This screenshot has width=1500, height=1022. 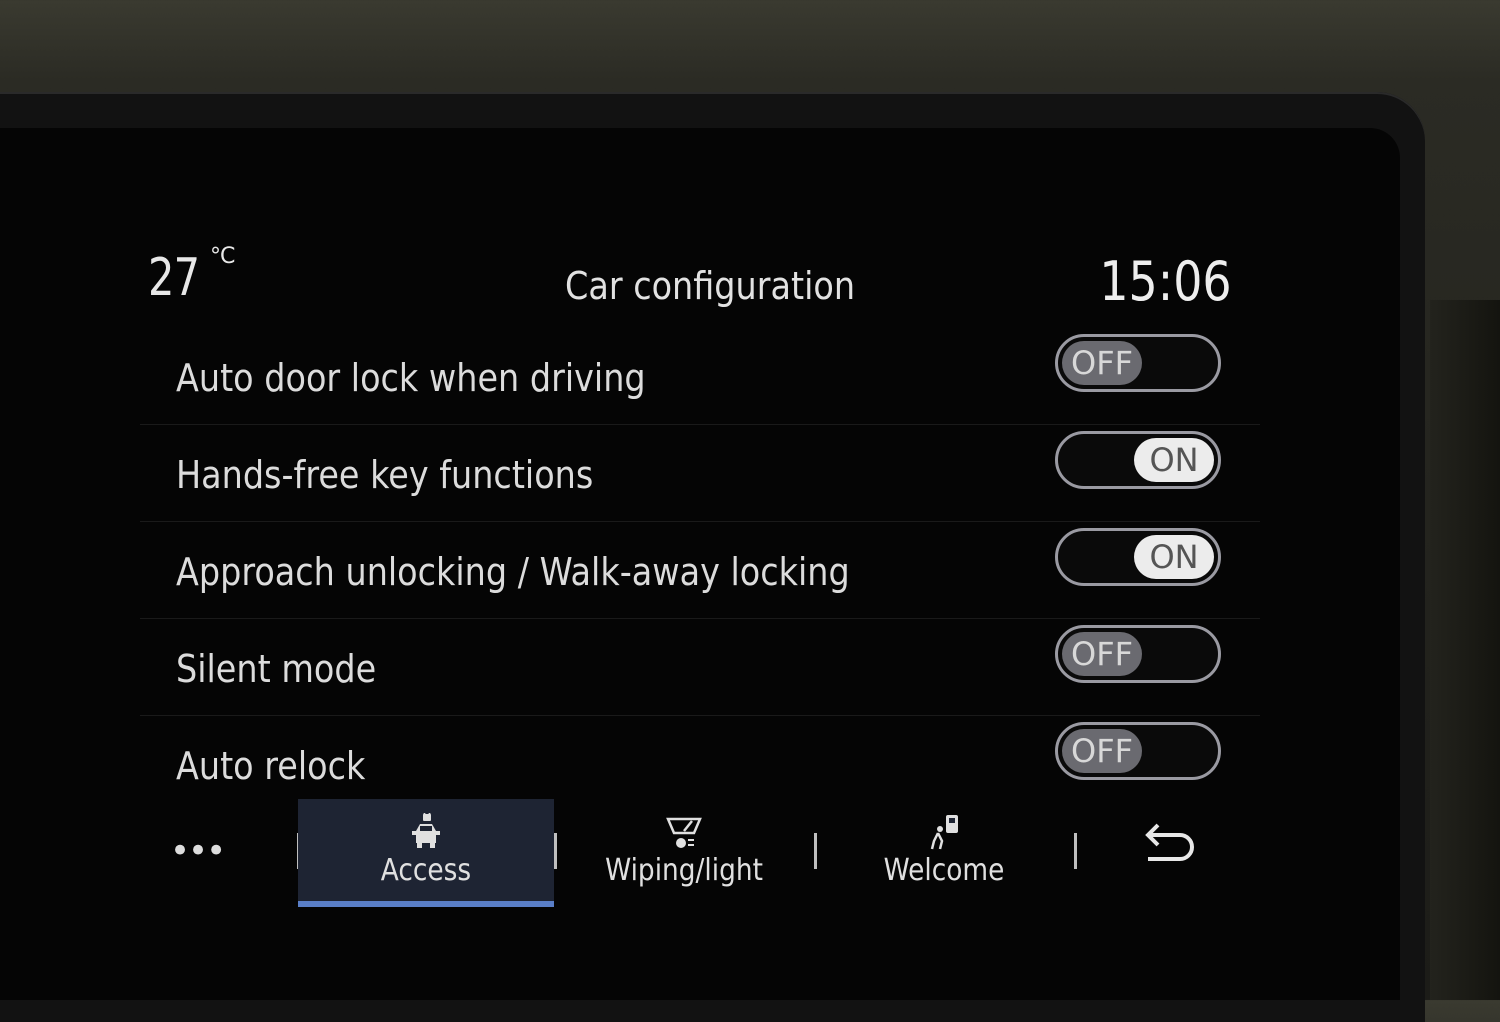 I want to click on hands-free-key-toggle: ON, so click(x=1138, y=460).